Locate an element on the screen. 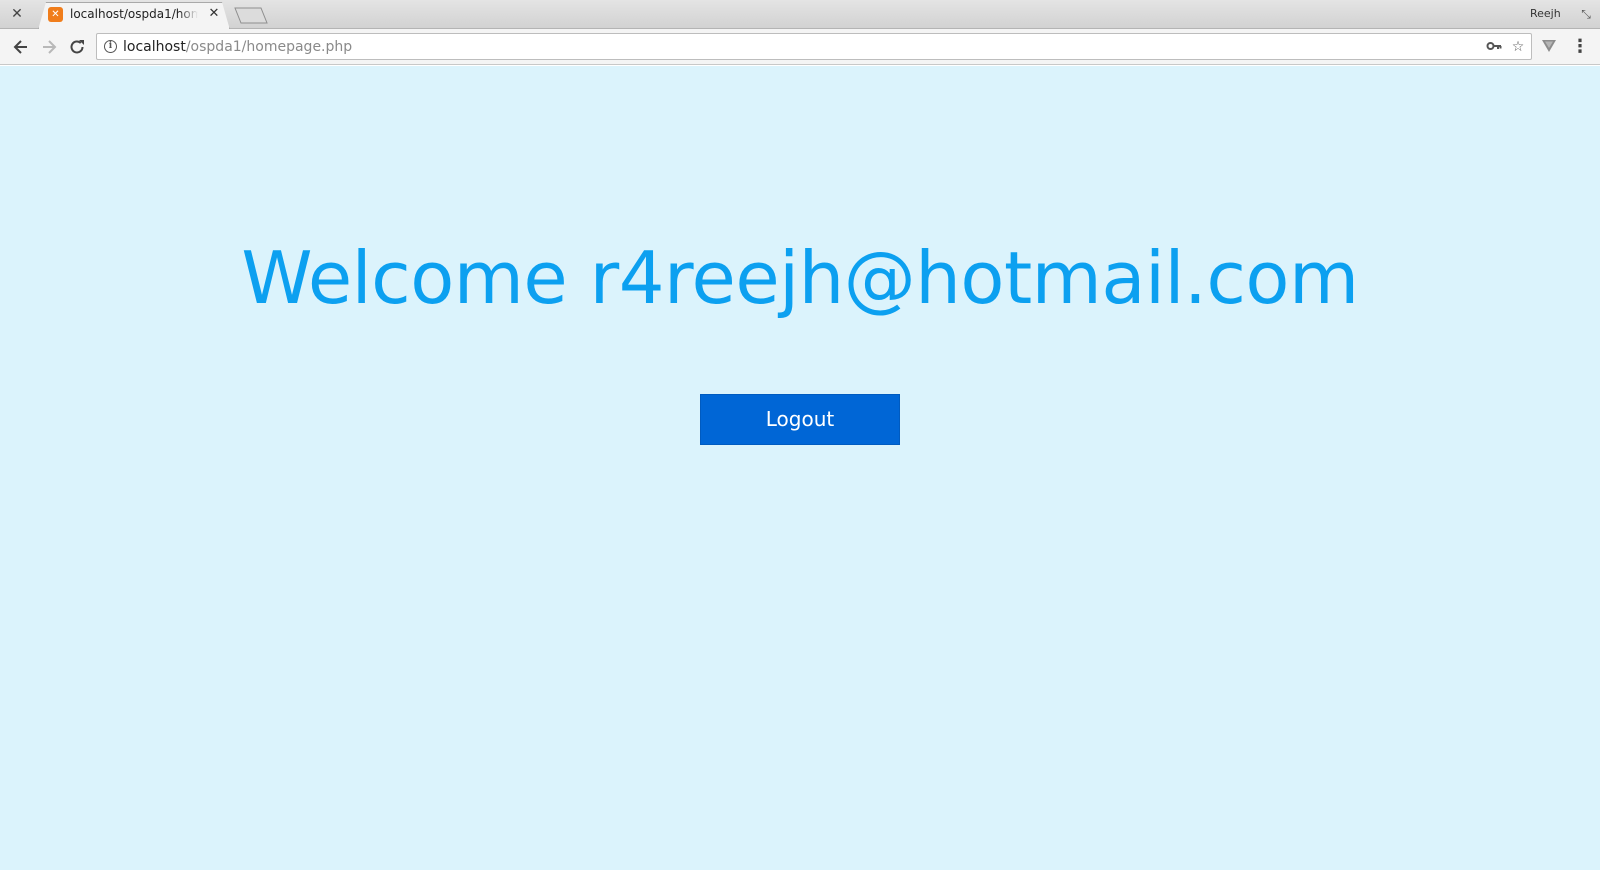 The height and width of the screenshot is (870, 1600). browser-toolbar: i localhost/ospda1/homepage.php ☆ ⋮ is located at coordinates (800, 47).